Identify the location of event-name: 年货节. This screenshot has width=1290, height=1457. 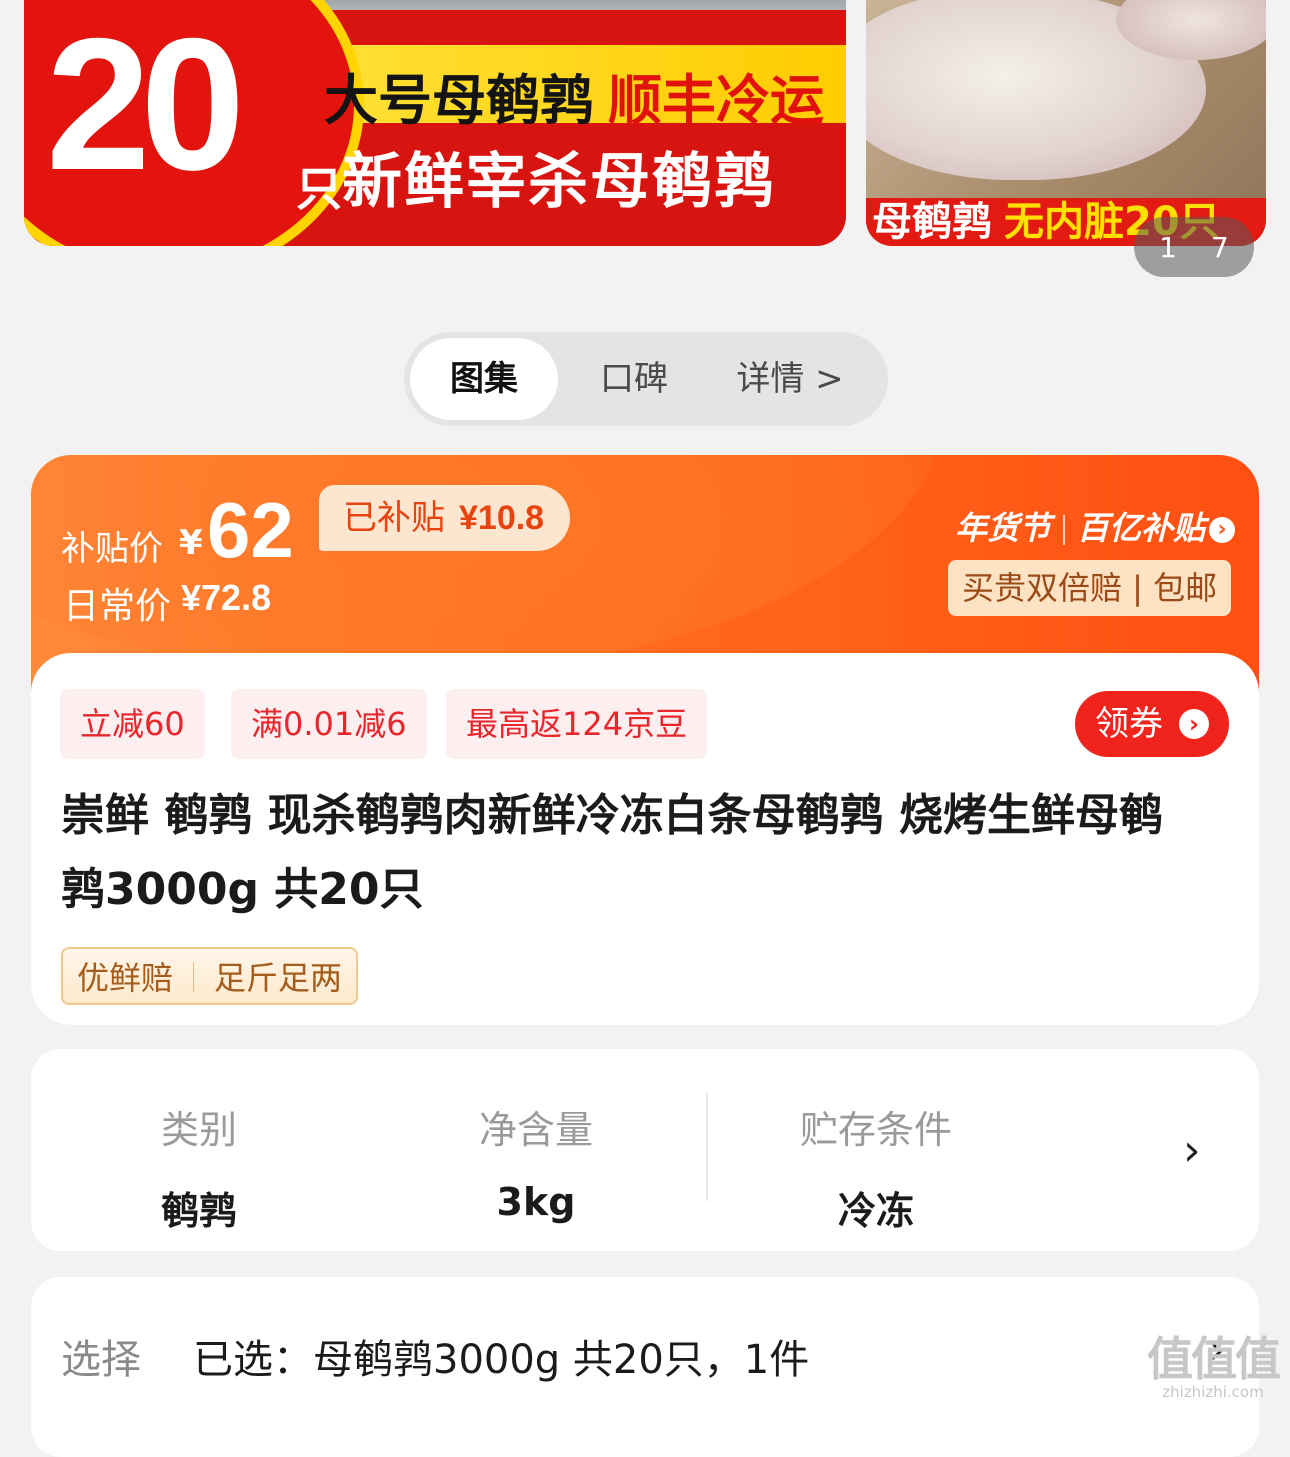
(1003, 528).